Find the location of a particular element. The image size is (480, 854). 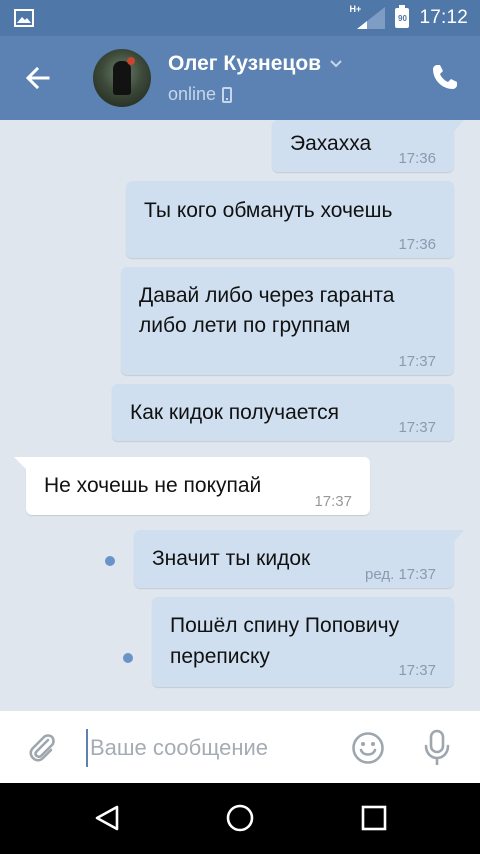

message-text-line: переписку is located at coordinates (220, 656).